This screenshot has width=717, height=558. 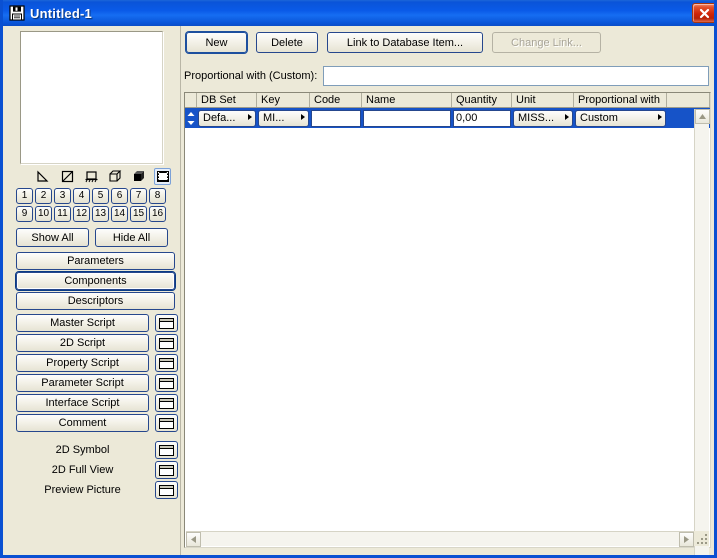 What do you see at coordinates (131, 237) in the screenshot?
I see `hide-all-button: Hide All` at bounding box center [131, 237].